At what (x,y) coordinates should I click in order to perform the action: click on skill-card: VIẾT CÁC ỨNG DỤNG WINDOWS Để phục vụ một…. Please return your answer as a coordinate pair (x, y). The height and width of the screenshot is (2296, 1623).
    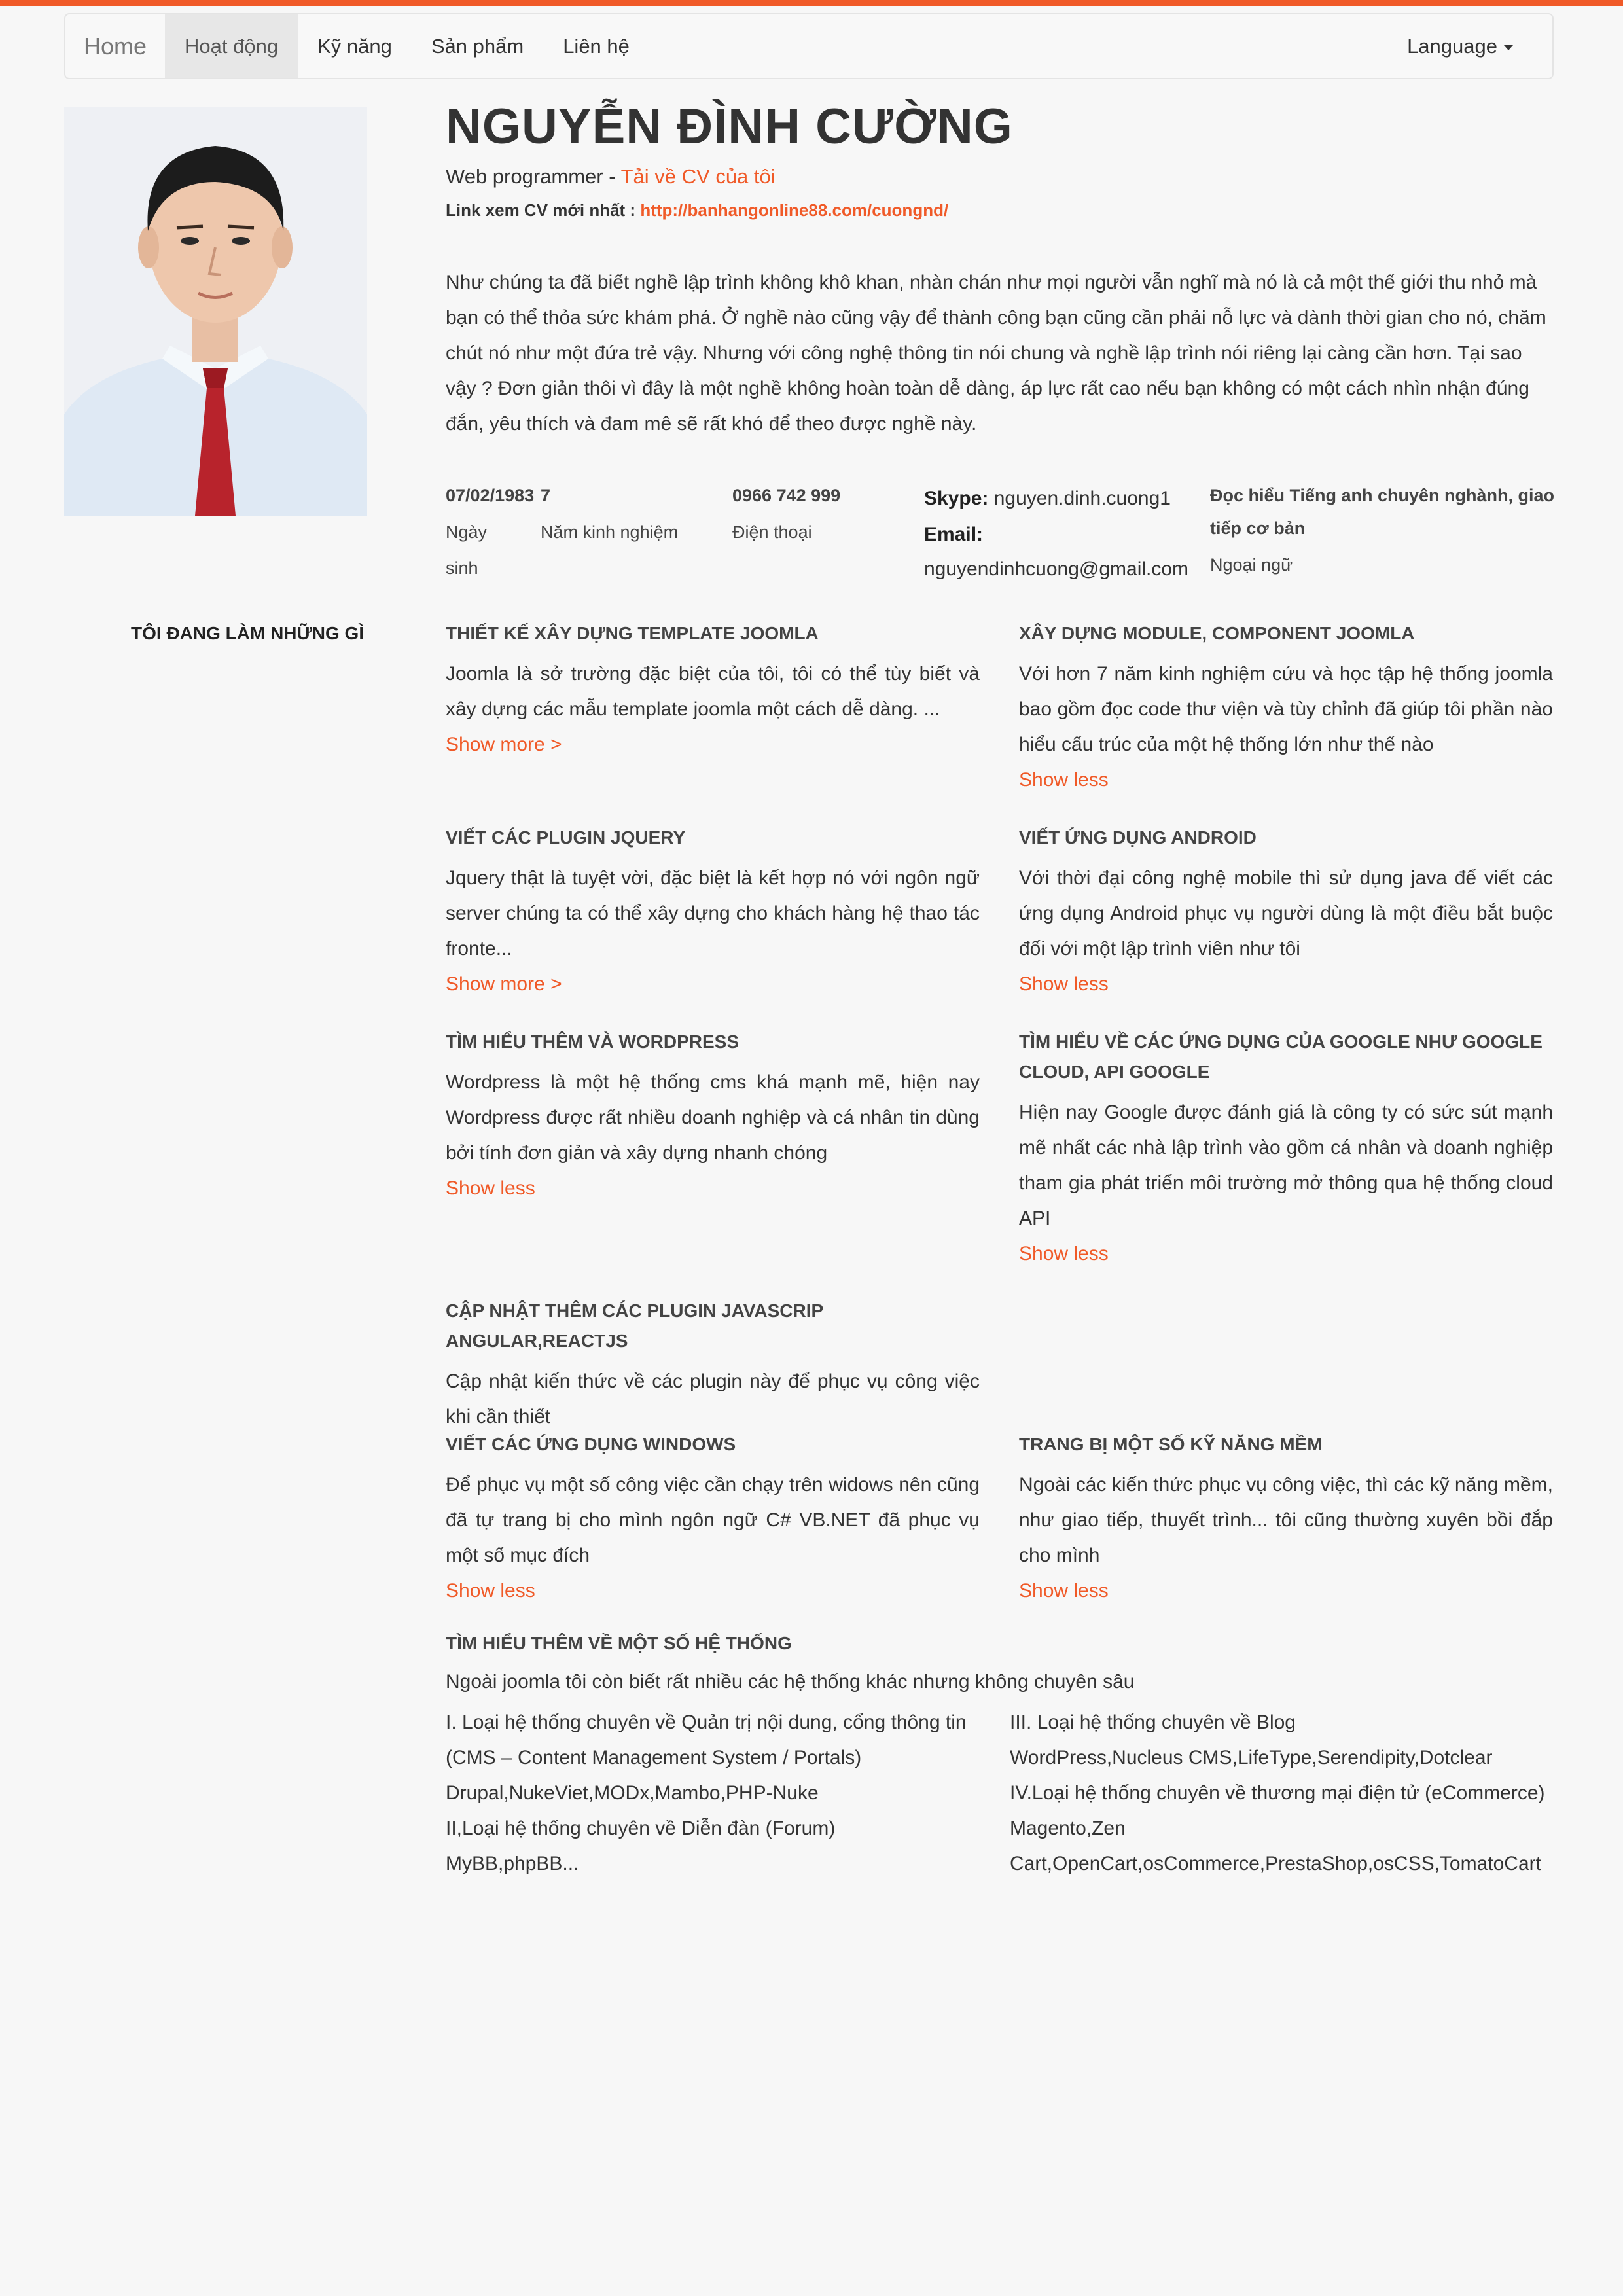
    Looking at the image, I should click on (713, 1519).